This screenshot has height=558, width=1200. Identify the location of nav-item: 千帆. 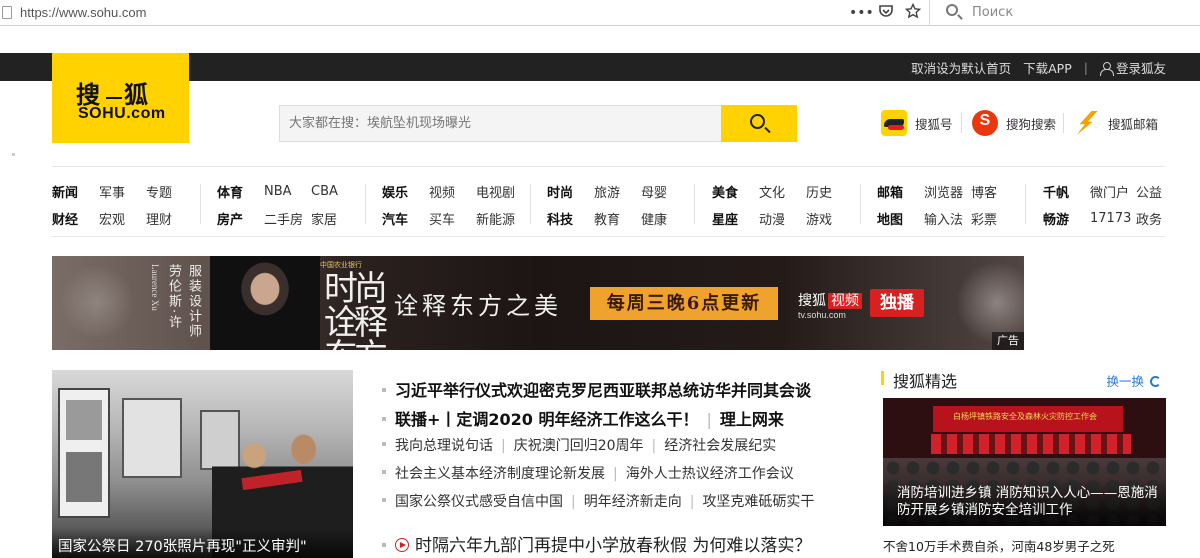
(1066, 191).